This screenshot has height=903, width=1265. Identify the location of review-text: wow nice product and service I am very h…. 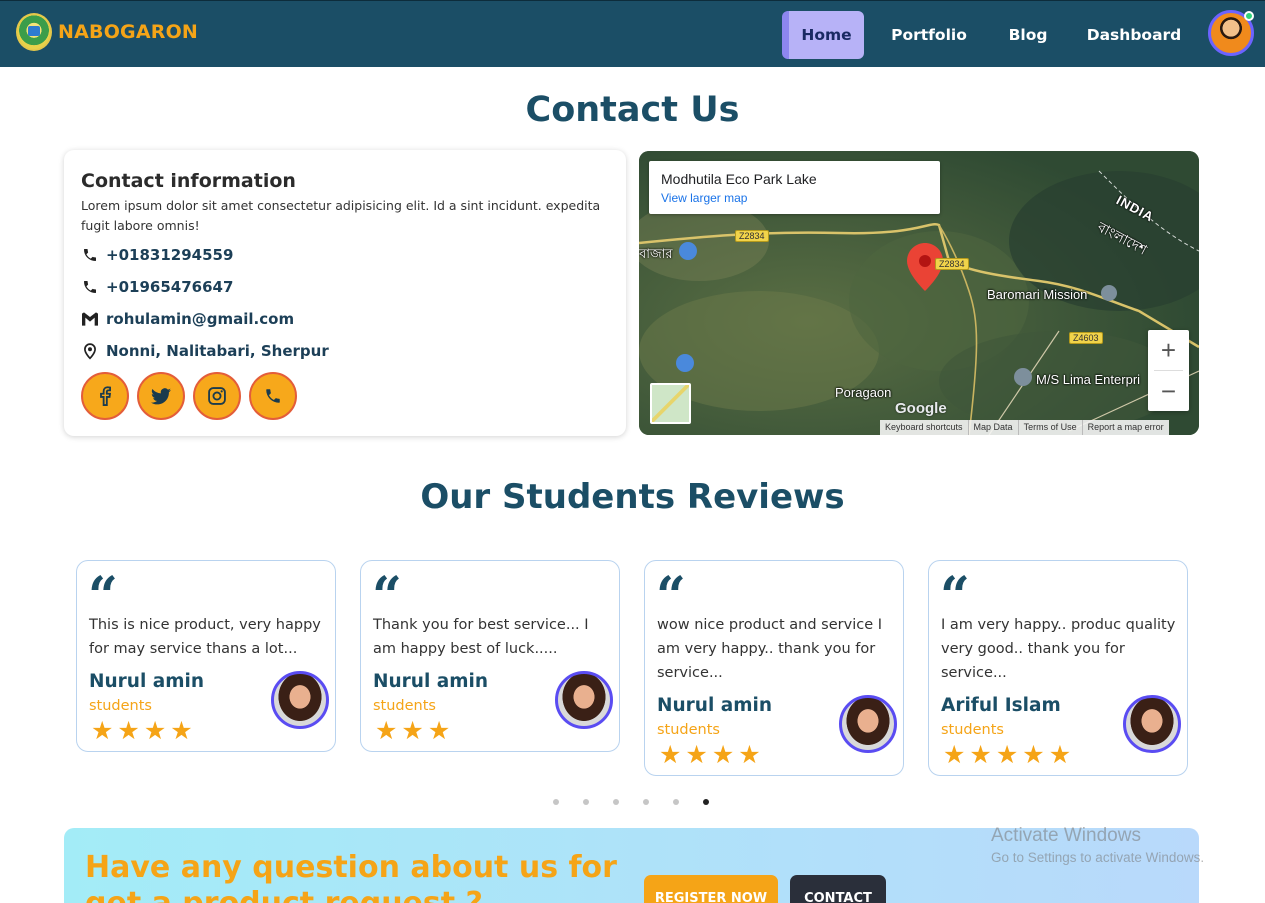
(770, 649).